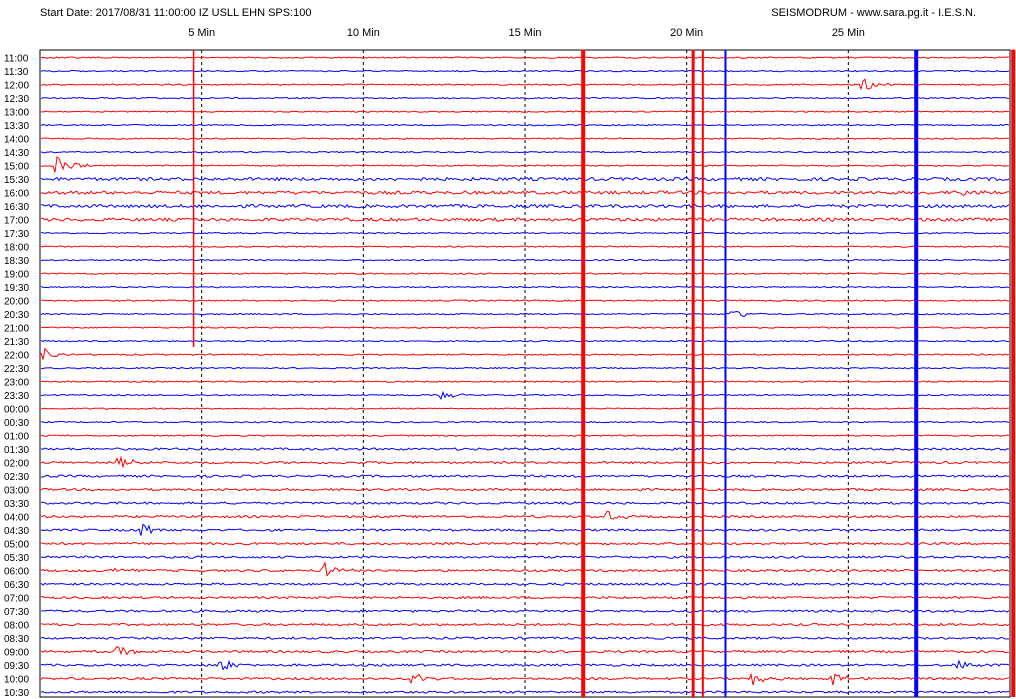 Image resolution: width=1016 pixels, height=699 pixels. Describe the element at coordinates (16, 86) in the screenshot. I see `row-label-2: 12:00` at that location.